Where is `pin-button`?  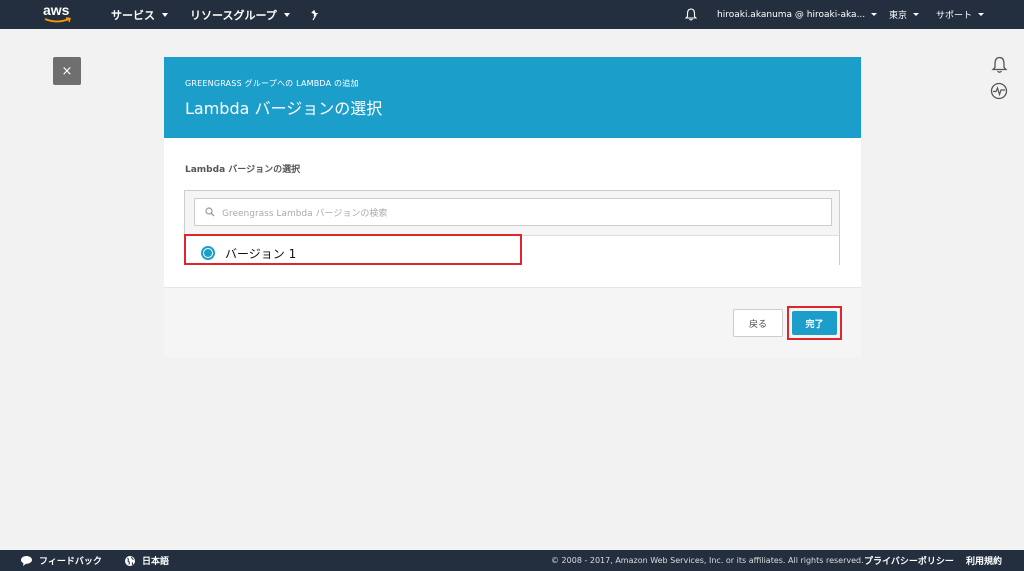 pin-button is located at coordinates (316, 14).